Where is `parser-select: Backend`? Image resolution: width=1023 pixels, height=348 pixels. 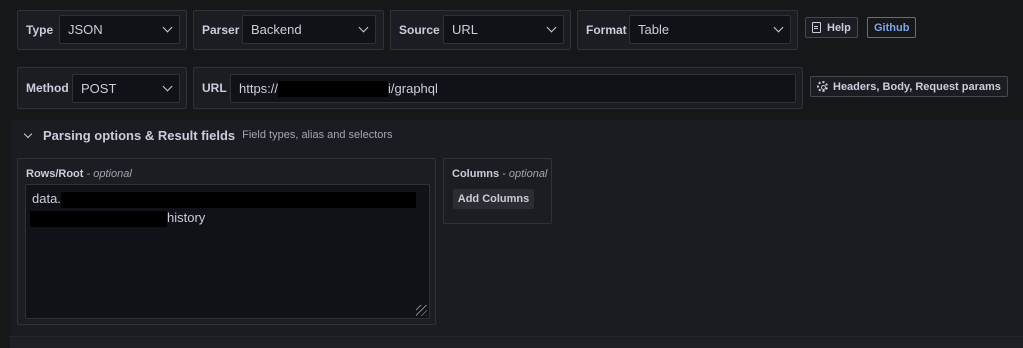 parser-select: Backend is located at coordinates (309, 29).